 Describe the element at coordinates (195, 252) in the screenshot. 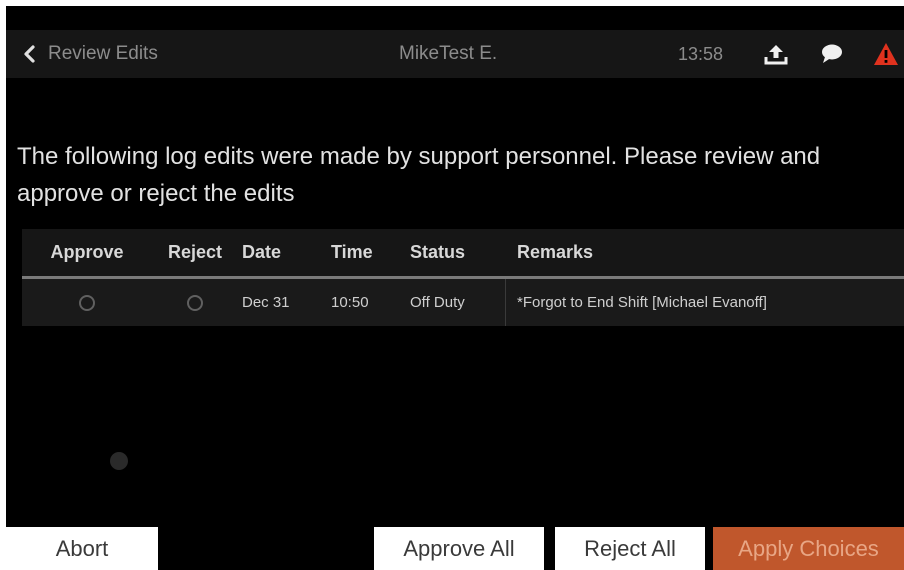

I see `column-header-reject: Reject` at that location.